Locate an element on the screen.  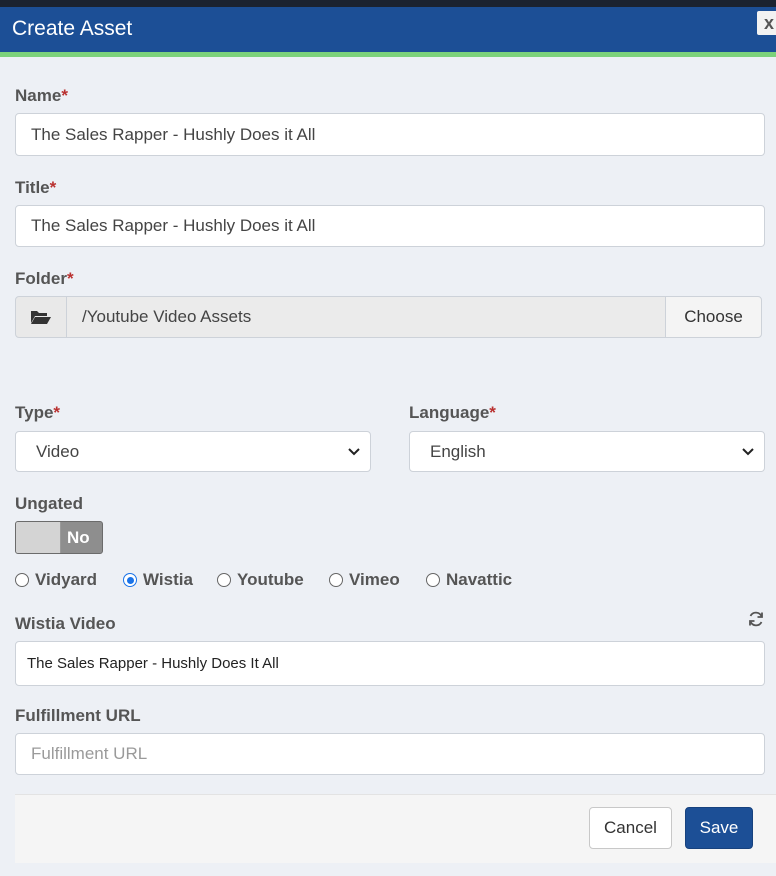
wistia-video-label: Wistia Video is located at coordinates (65, 623).